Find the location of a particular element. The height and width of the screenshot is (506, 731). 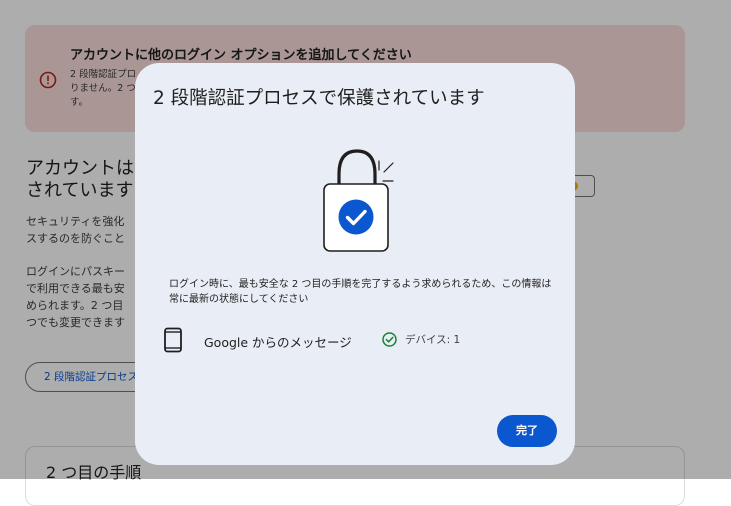

check-circle-icon is located at coordinates (389, 339).